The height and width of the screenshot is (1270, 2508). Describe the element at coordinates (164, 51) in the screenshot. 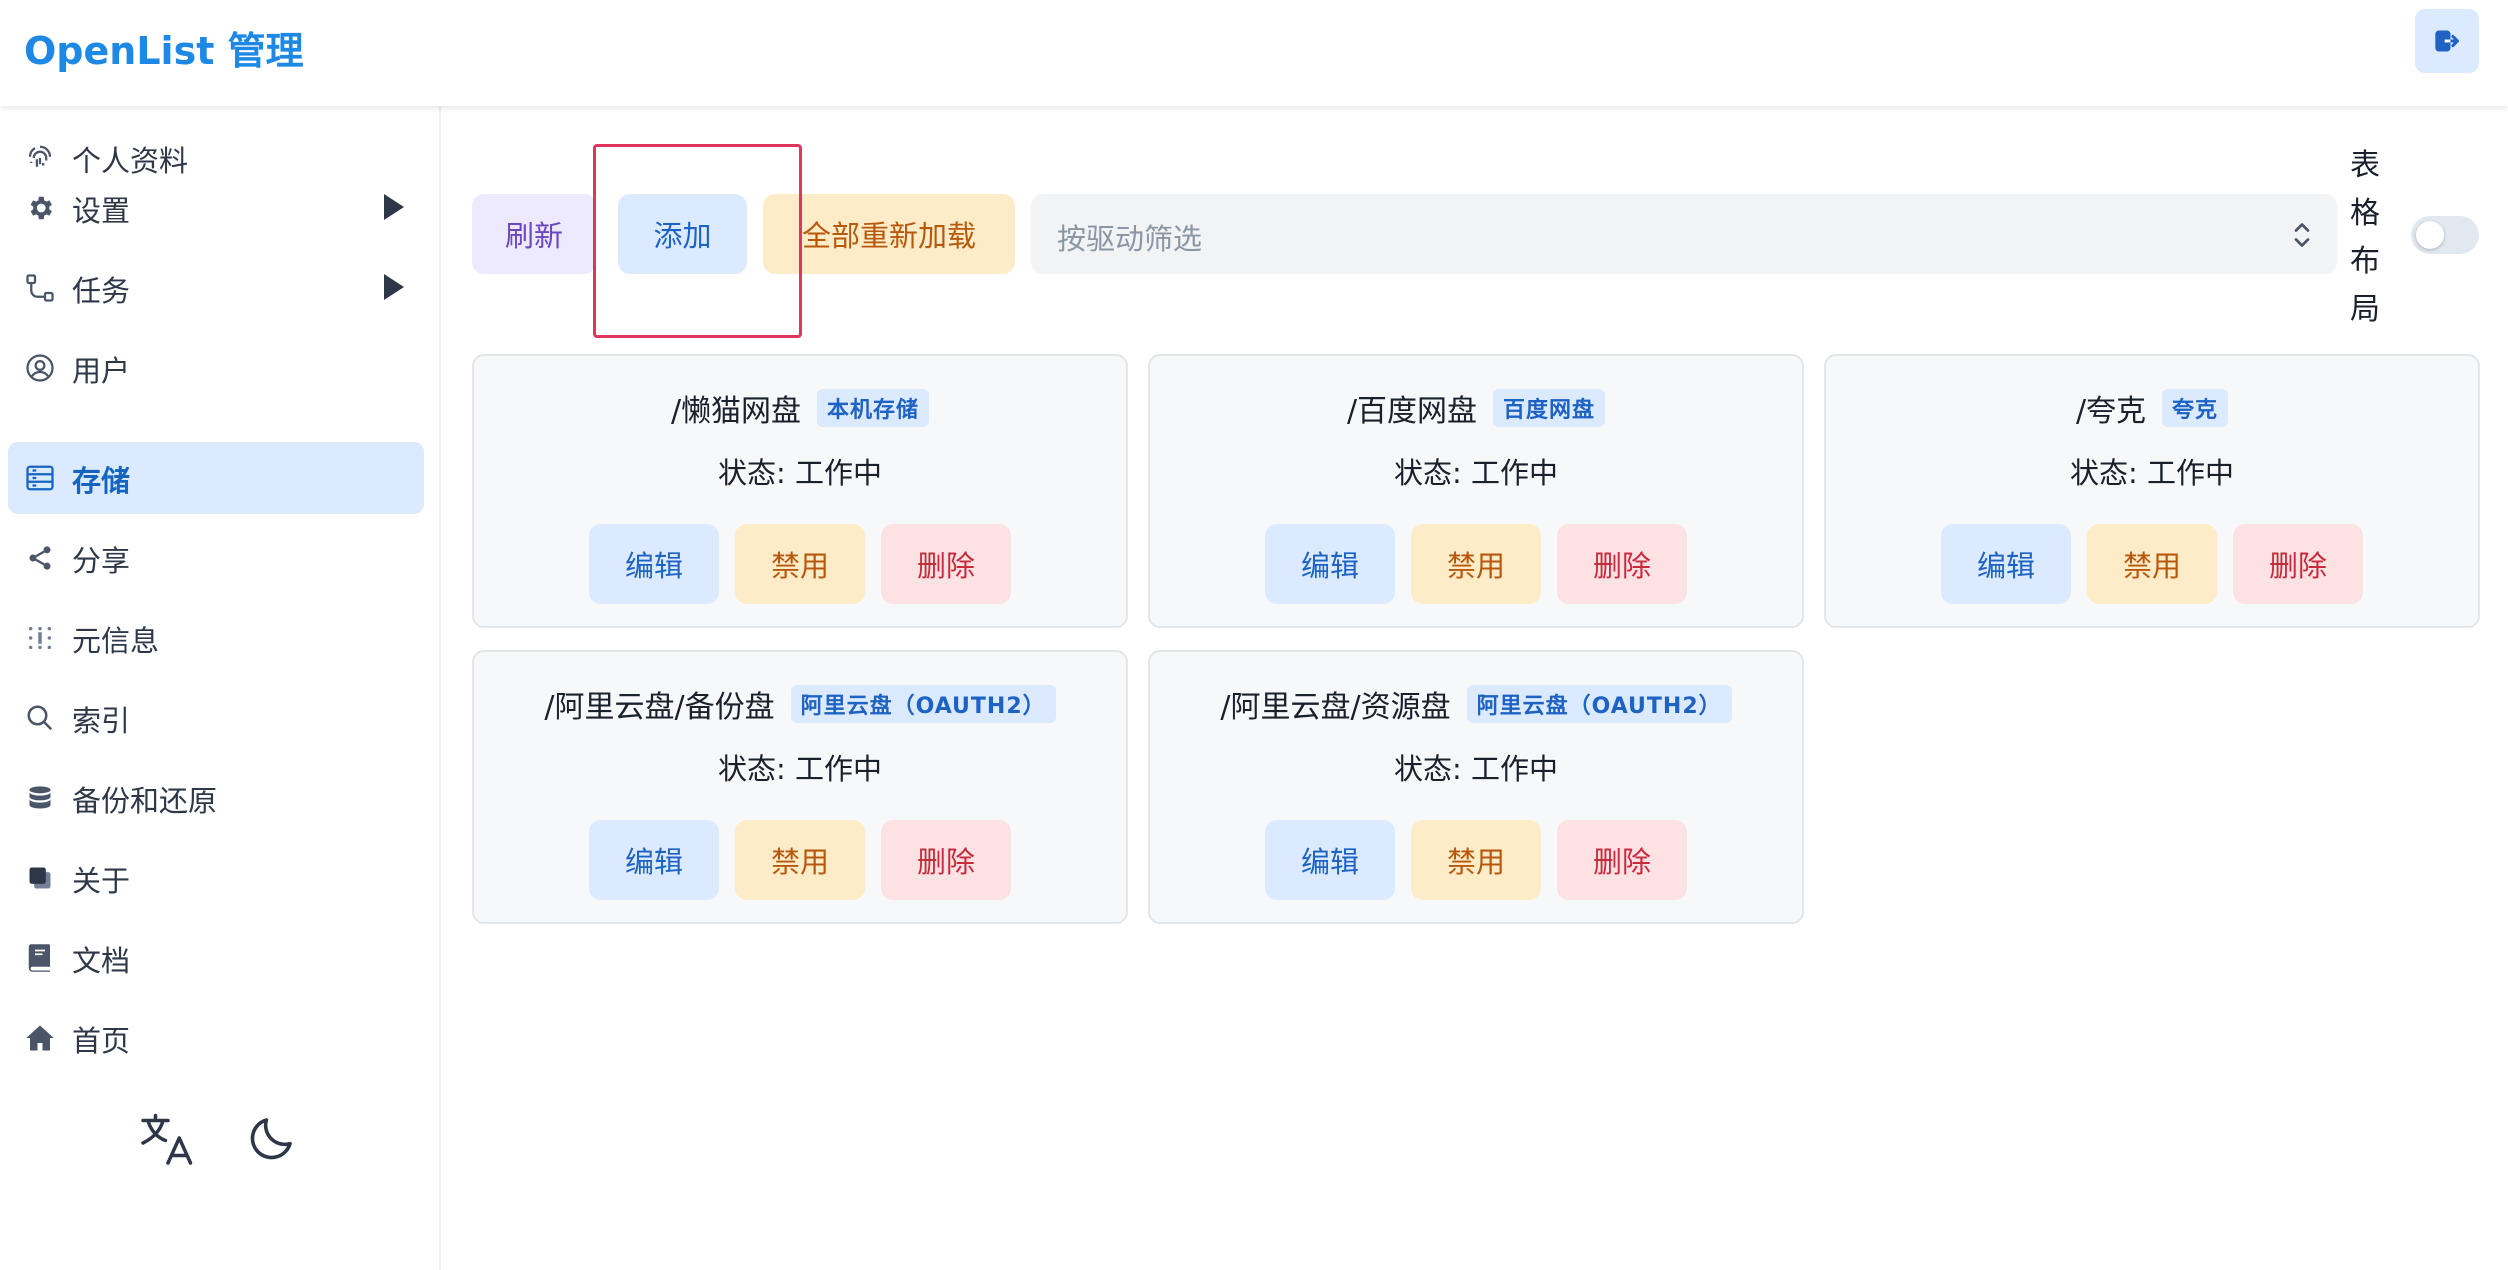

I see `app-title: OpenList 管理` at that location.